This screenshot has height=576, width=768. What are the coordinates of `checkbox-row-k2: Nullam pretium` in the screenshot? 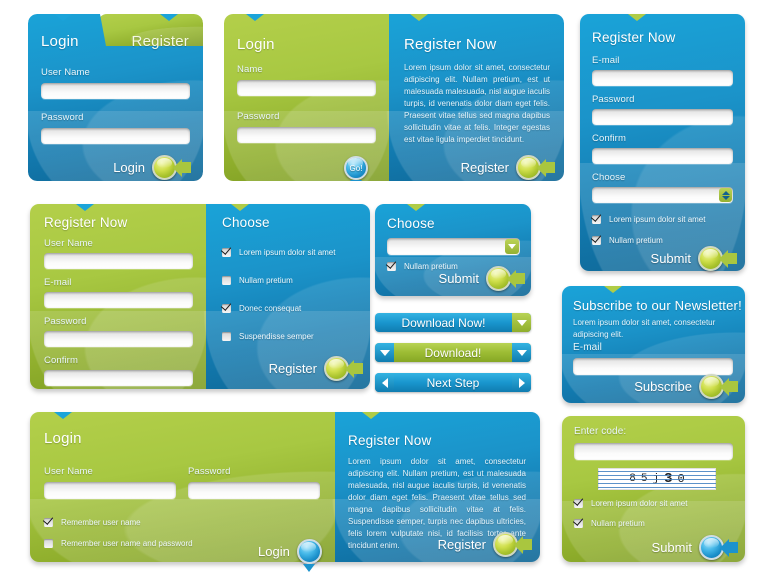 It's located at (609, 523).